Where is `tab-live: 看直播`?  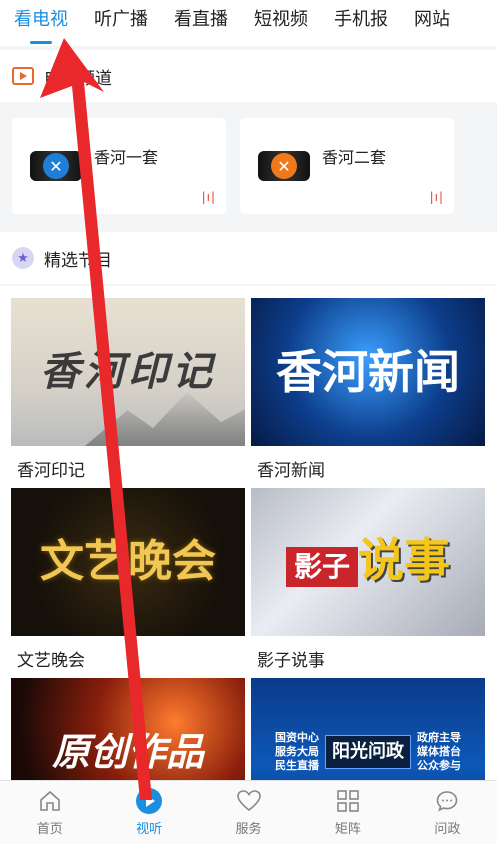 tab-live: 看直播 is located at coordinates (201, 23).